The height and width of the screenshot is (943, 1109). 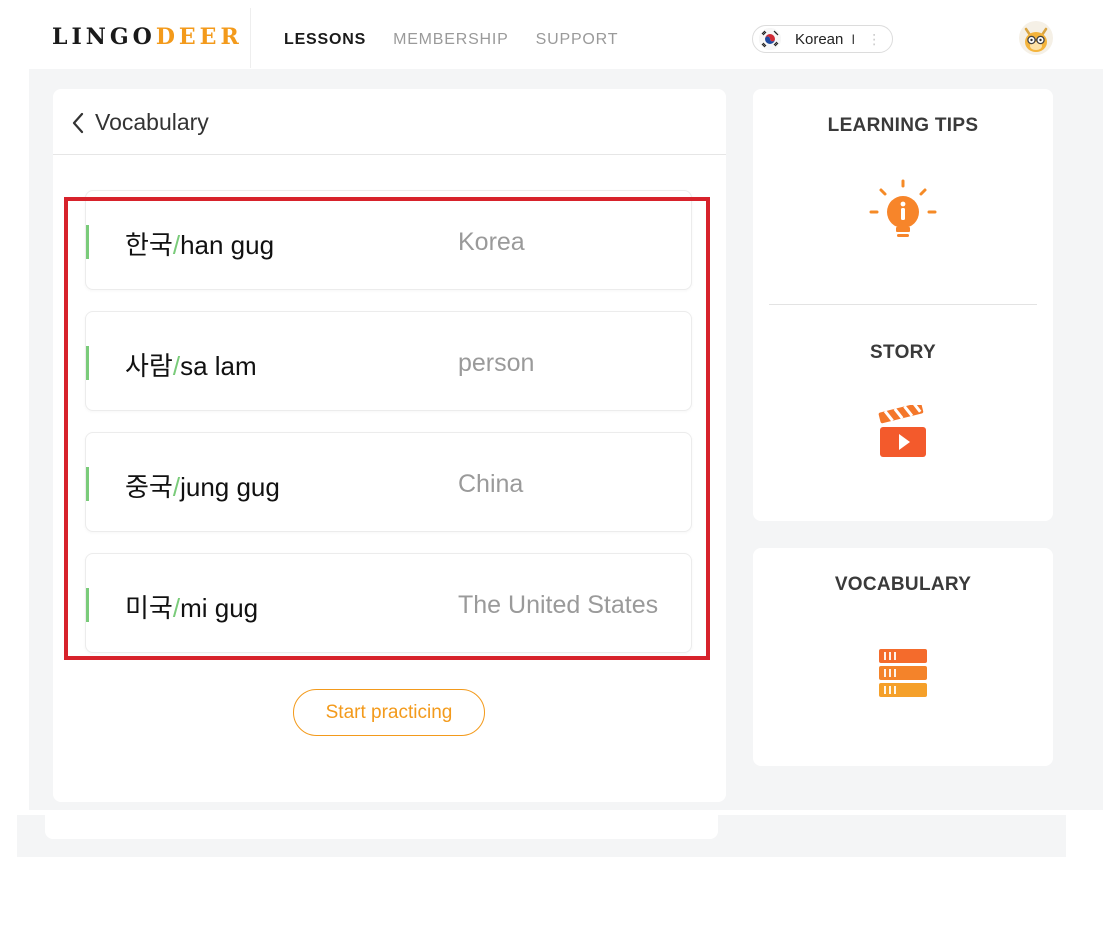 What do you see at coordinates (149, 245) in the screenshot?
I see `vocab-native: 한국` at bounding box center [149, 245].